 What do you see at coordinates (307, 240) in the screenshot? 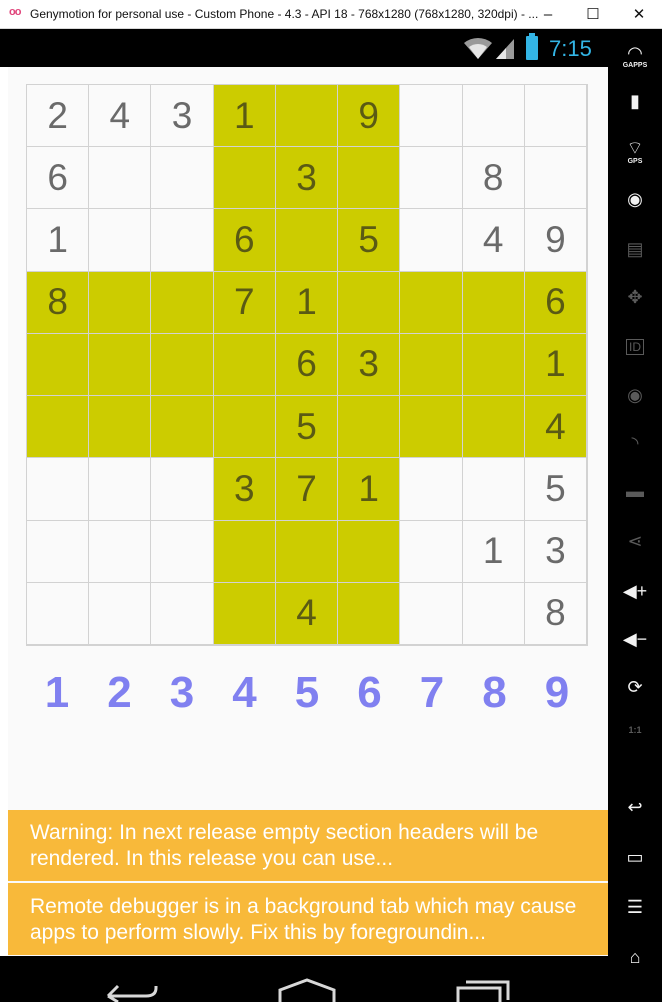
I see `sudoku-cell-r3c5` at bounding box center [307, 240].